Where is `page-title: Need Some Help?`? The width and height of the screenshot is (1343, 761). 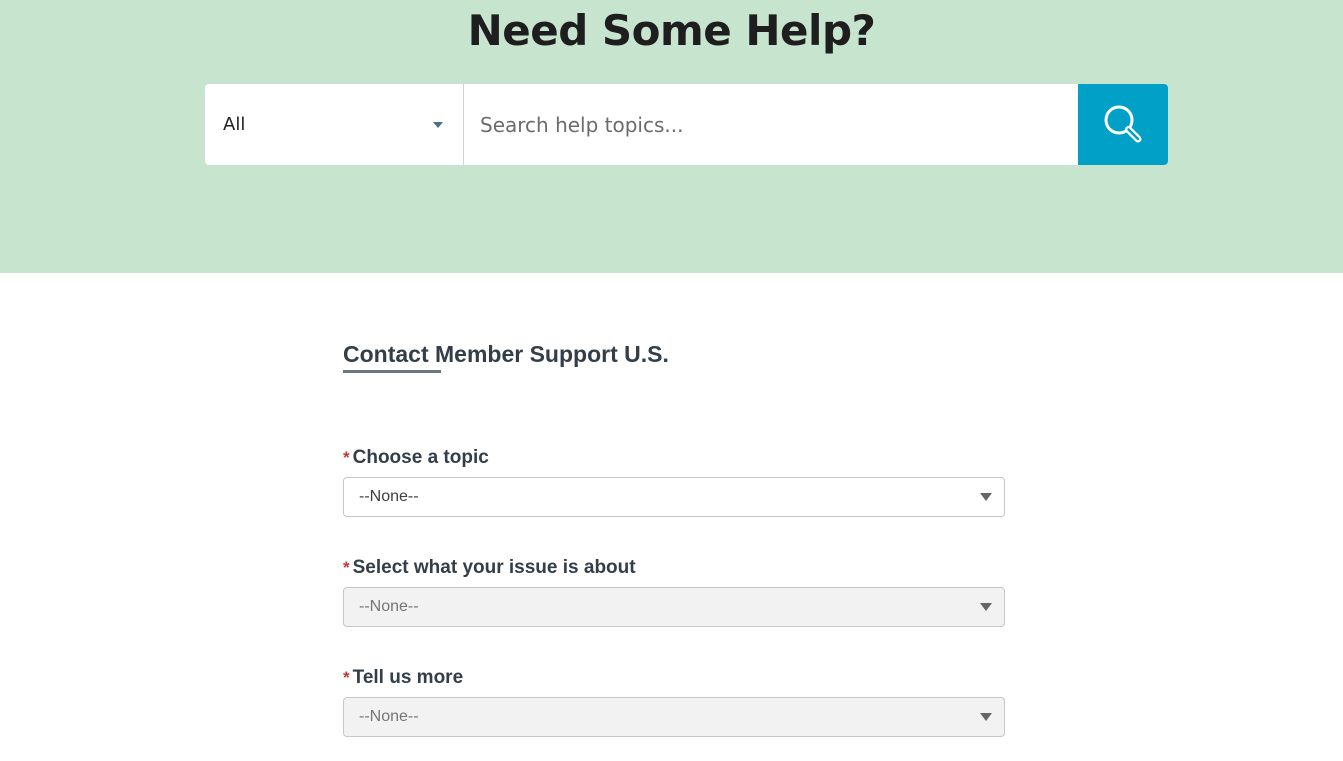 page-title: Need Some Help? is located at coordinates (671, 30).